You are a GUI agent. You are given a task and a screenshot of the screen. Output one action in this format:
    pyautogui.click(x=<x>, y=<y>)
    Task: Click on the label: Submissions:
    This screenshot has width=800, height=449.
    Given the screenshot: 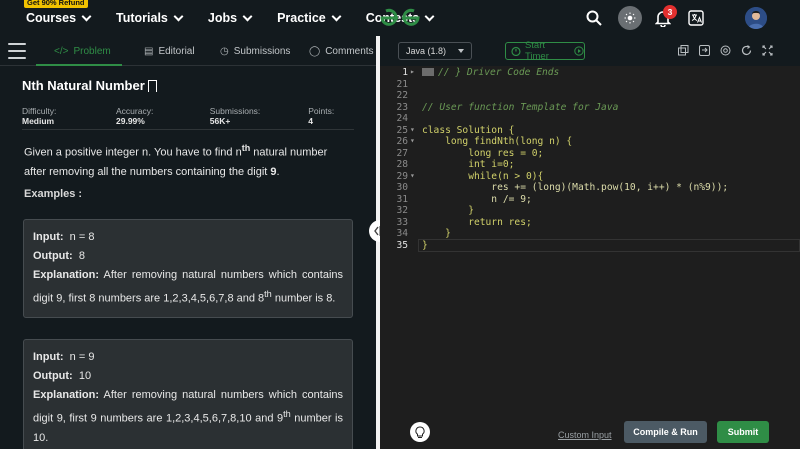 What is the action you would take?
    pyautogui.click(x=235, y=111)
    